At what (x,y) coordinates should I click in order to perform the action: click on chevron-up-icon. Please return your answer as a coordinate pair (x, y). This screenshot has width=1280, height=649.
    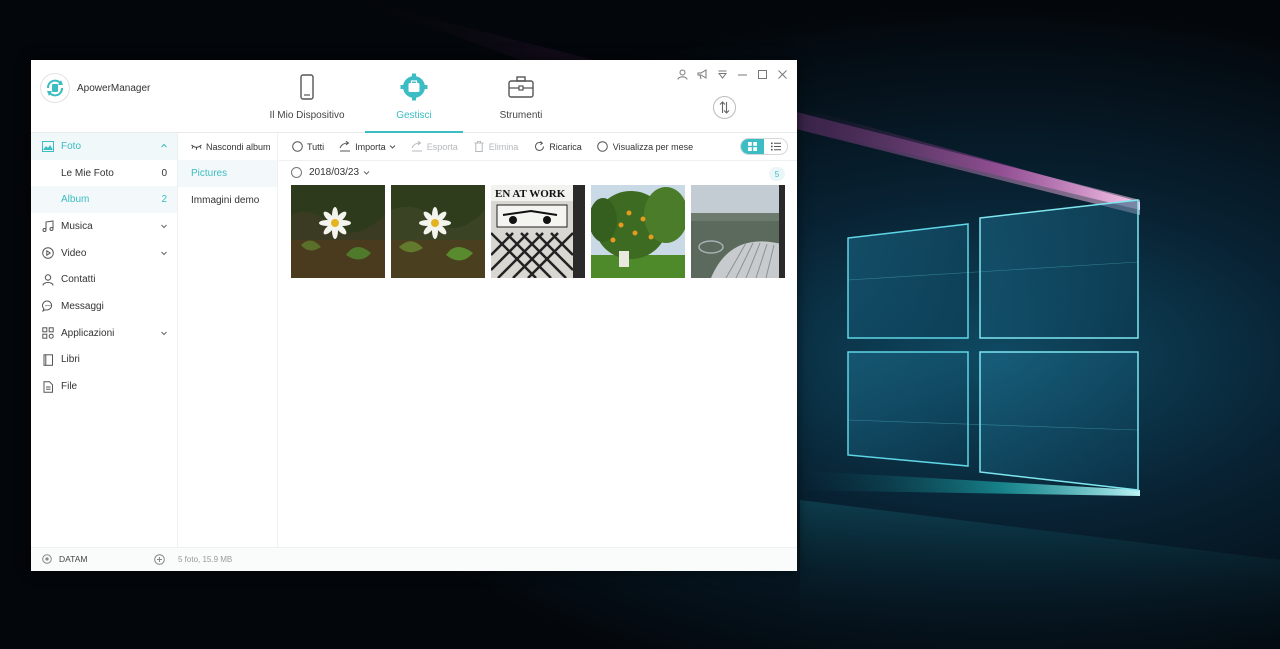
    Looking at the image, I should click on (164, 145).